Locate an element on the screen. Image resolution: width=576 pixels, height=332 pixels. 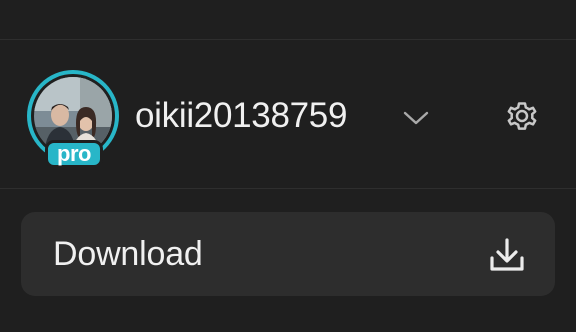
download-icon is located at coordinates (507, 255).